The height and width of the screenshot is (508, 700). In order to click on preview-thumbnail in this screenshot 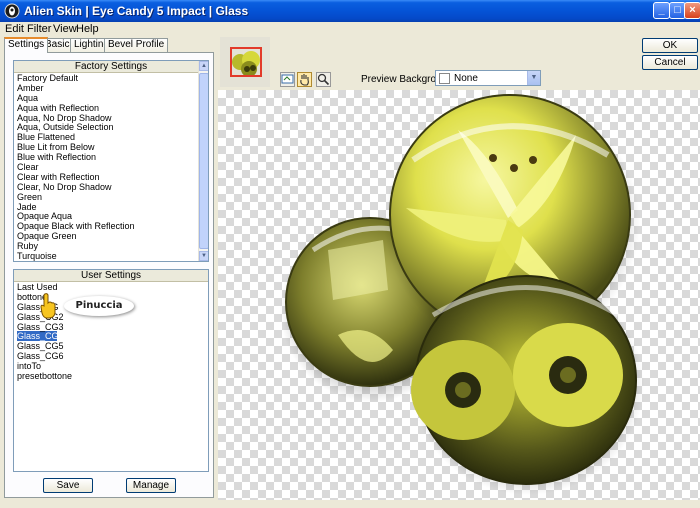, I will do `click(245, 62)`.